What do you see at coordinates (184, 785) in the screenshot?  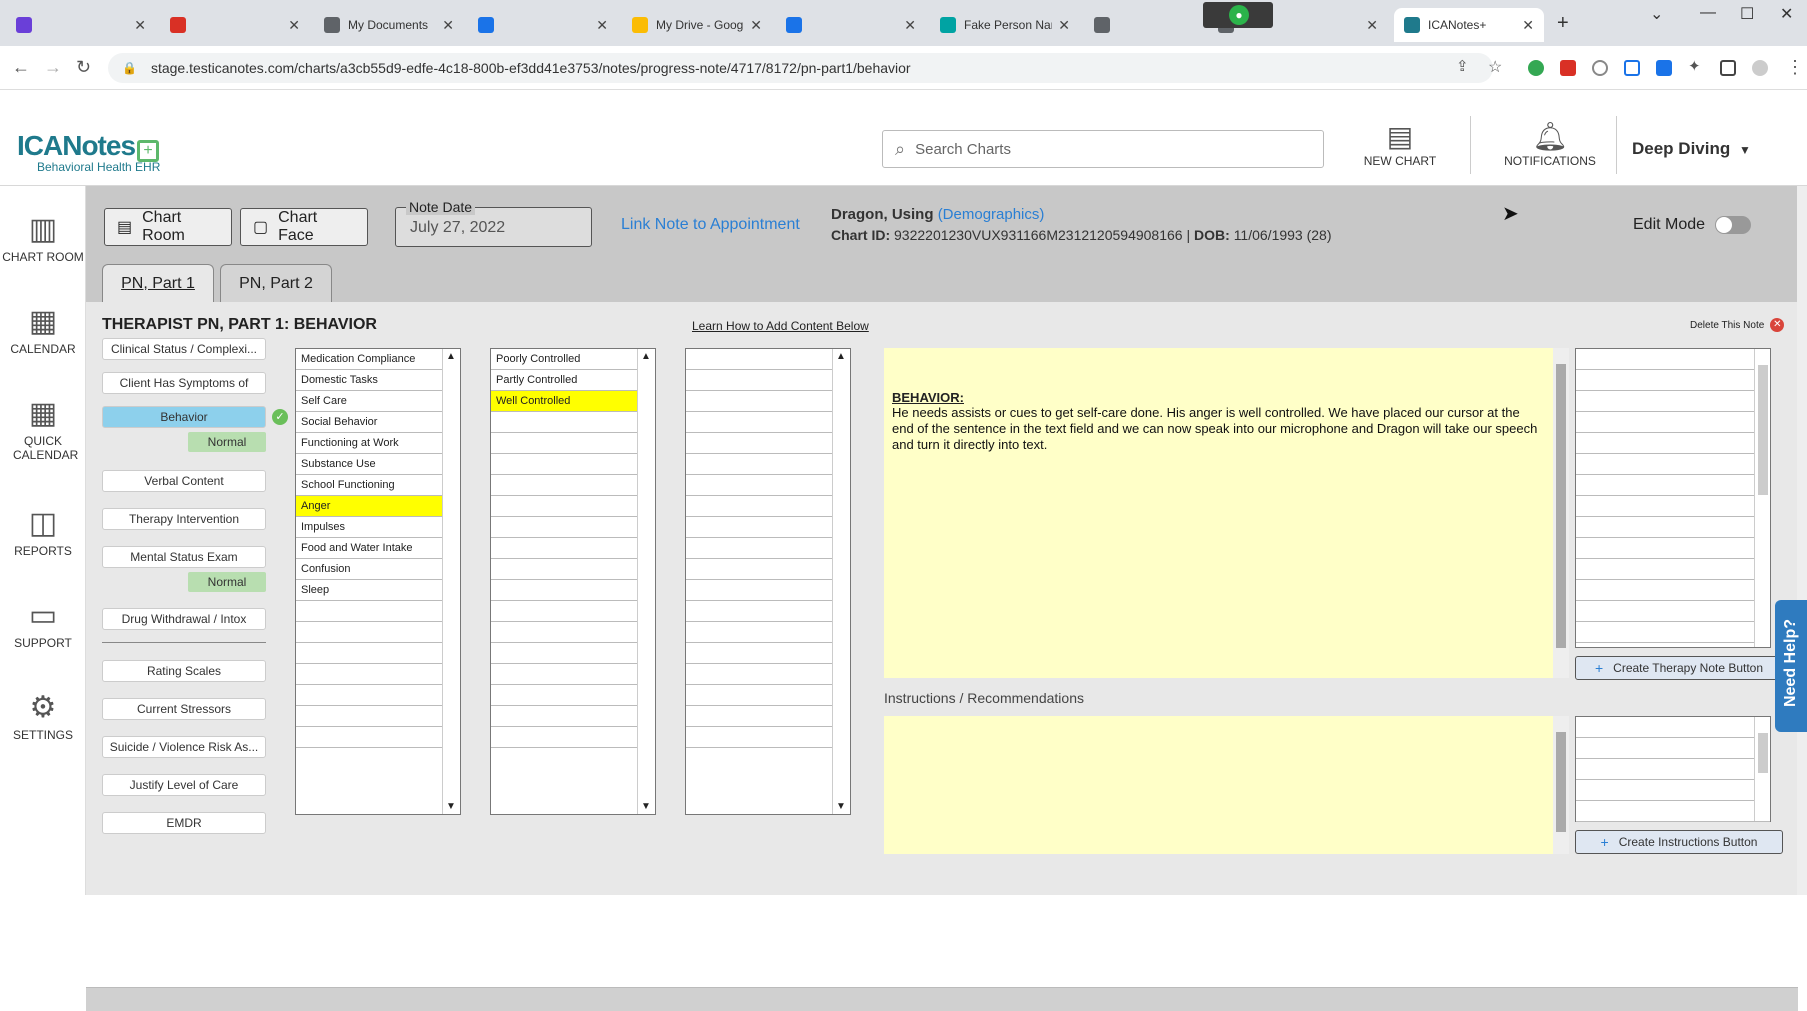 I see `section-justify-level-of-care: Justify Level of Care` at bounding box center [184, 785].